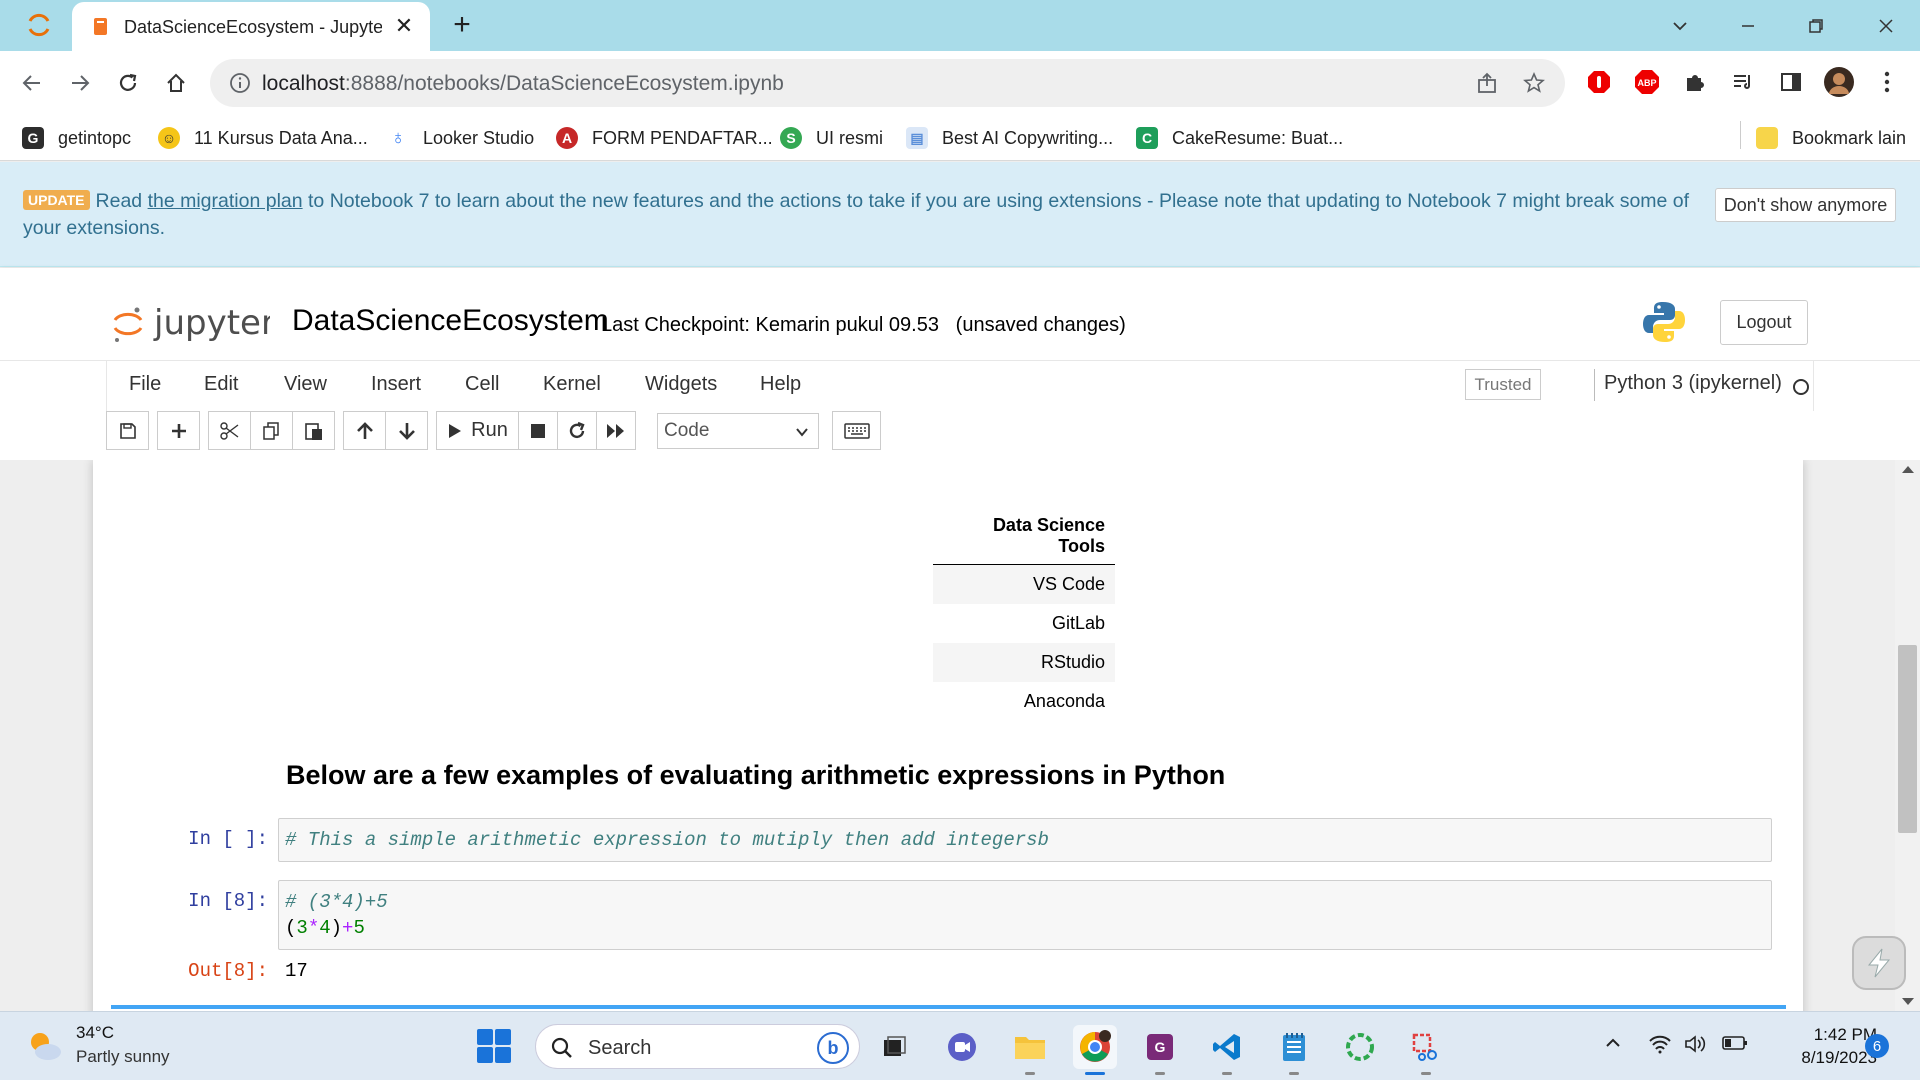  What do you see at coordinates (39, 25) in the screenshot?
I see `browser-menu-icon` at bounding box center [39, 25].